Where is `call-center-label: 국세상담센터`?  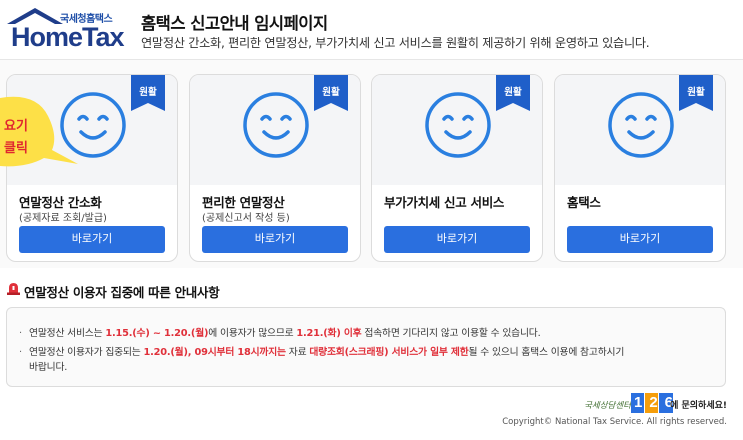 call-center-label: 국세상담센터 is located at coordinates (607, 406).